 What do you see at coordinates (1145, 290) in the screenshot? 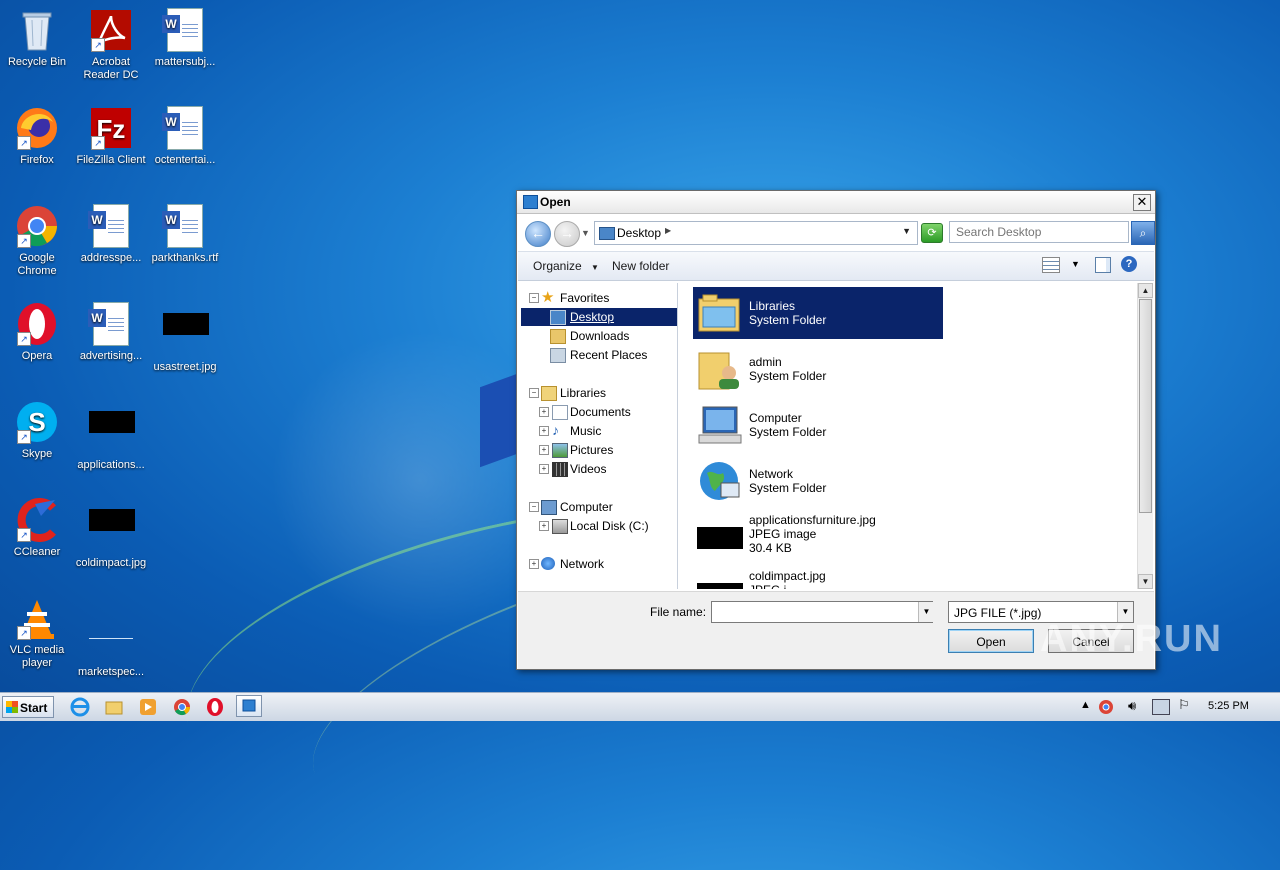
I see `scroll-up-icon: ▲` at bounding box center [1145, 290].